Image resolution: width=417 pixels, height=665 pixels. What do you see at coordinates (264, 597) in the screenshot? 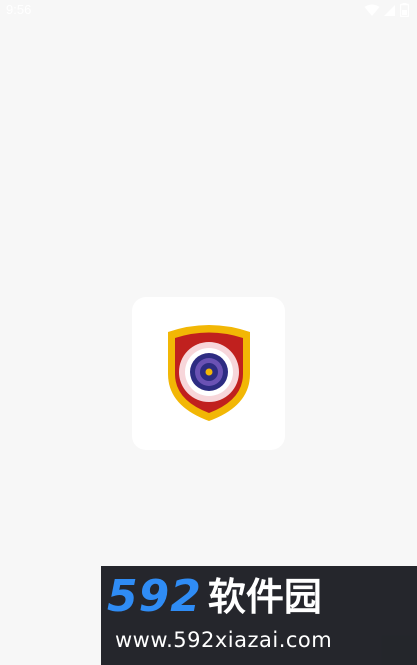
I see `watermark-brand-text: 软件园` at bounding box center [264, 597].